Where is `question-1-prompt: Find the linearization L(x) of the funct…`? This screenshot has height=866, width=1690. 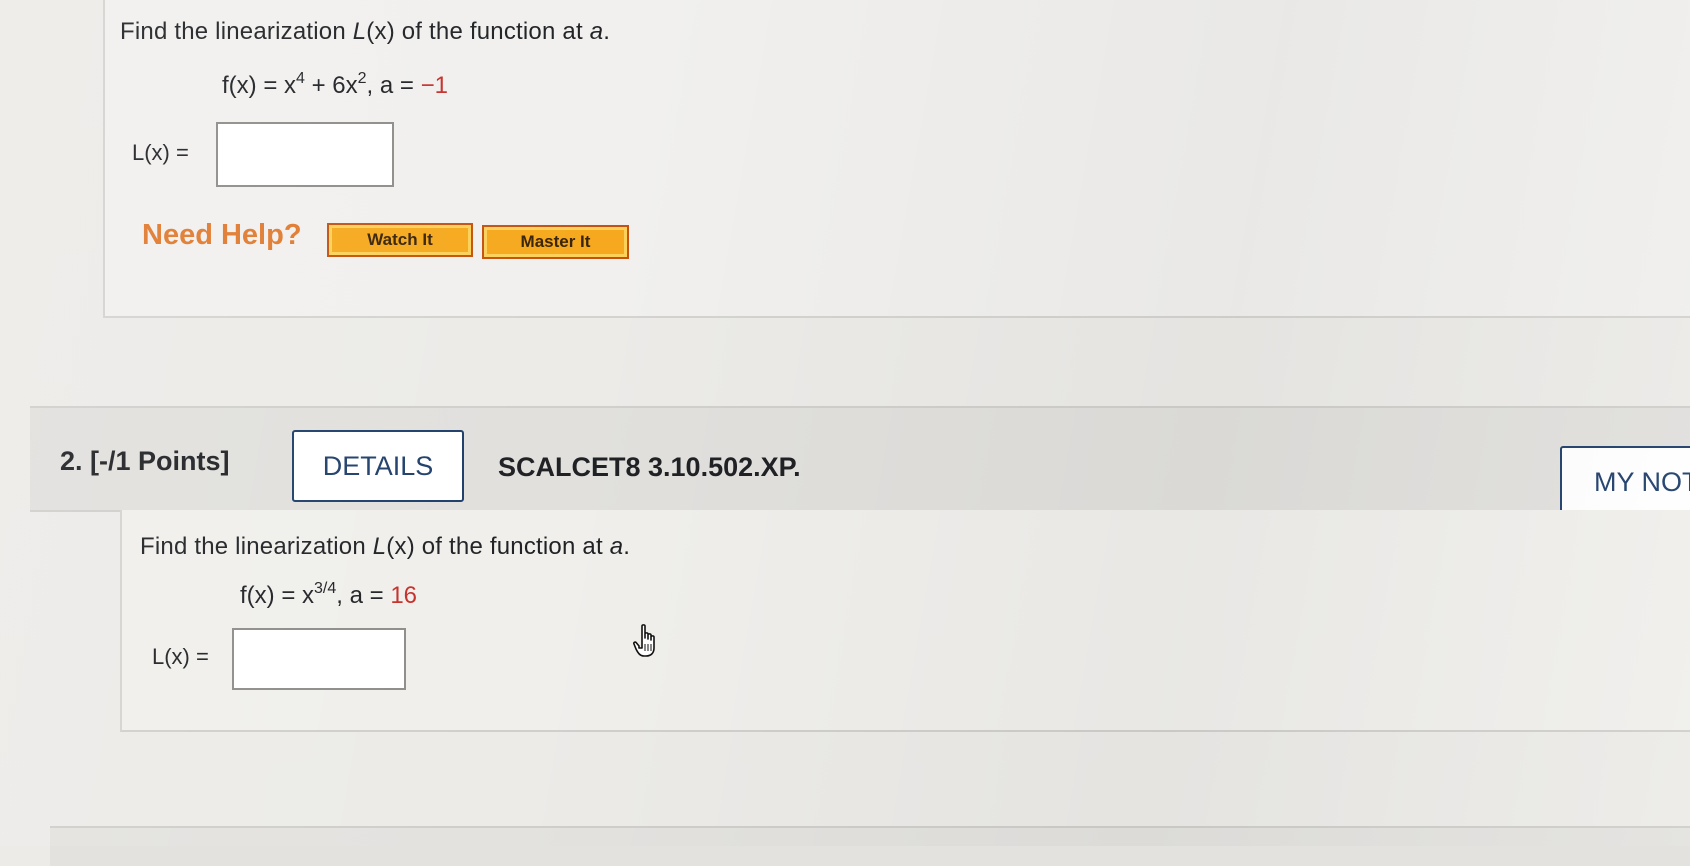
question-1-prompt: Find the linearization L(x) of the funct… is located at coordinates (365, 32).